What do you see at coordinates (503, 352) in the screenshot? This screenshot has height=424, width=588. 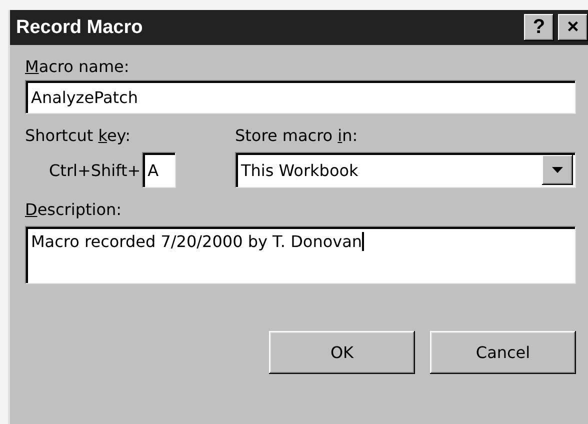 I see `cancel-button: Cancel` at bounding box center [503, 352].